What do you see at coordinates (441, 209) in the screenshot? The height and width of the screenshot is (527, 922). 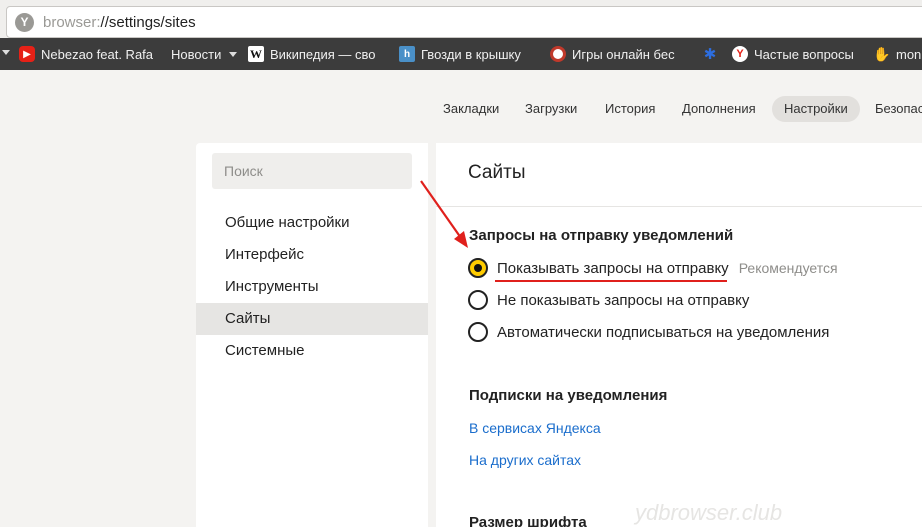 I see `annotation-arrow-icon` at bounding box center [441, 209].